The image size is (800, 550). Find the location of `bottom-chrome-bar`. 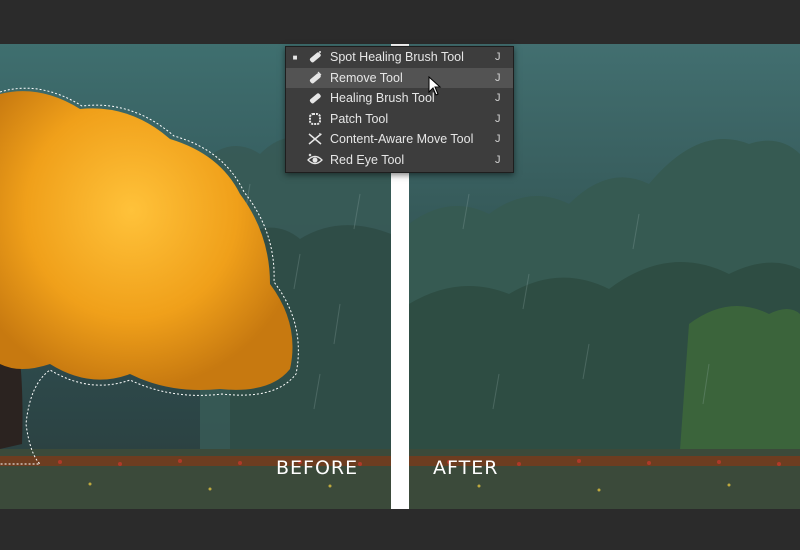

bottom-chrome-bar is located at coordinates (400, 529).